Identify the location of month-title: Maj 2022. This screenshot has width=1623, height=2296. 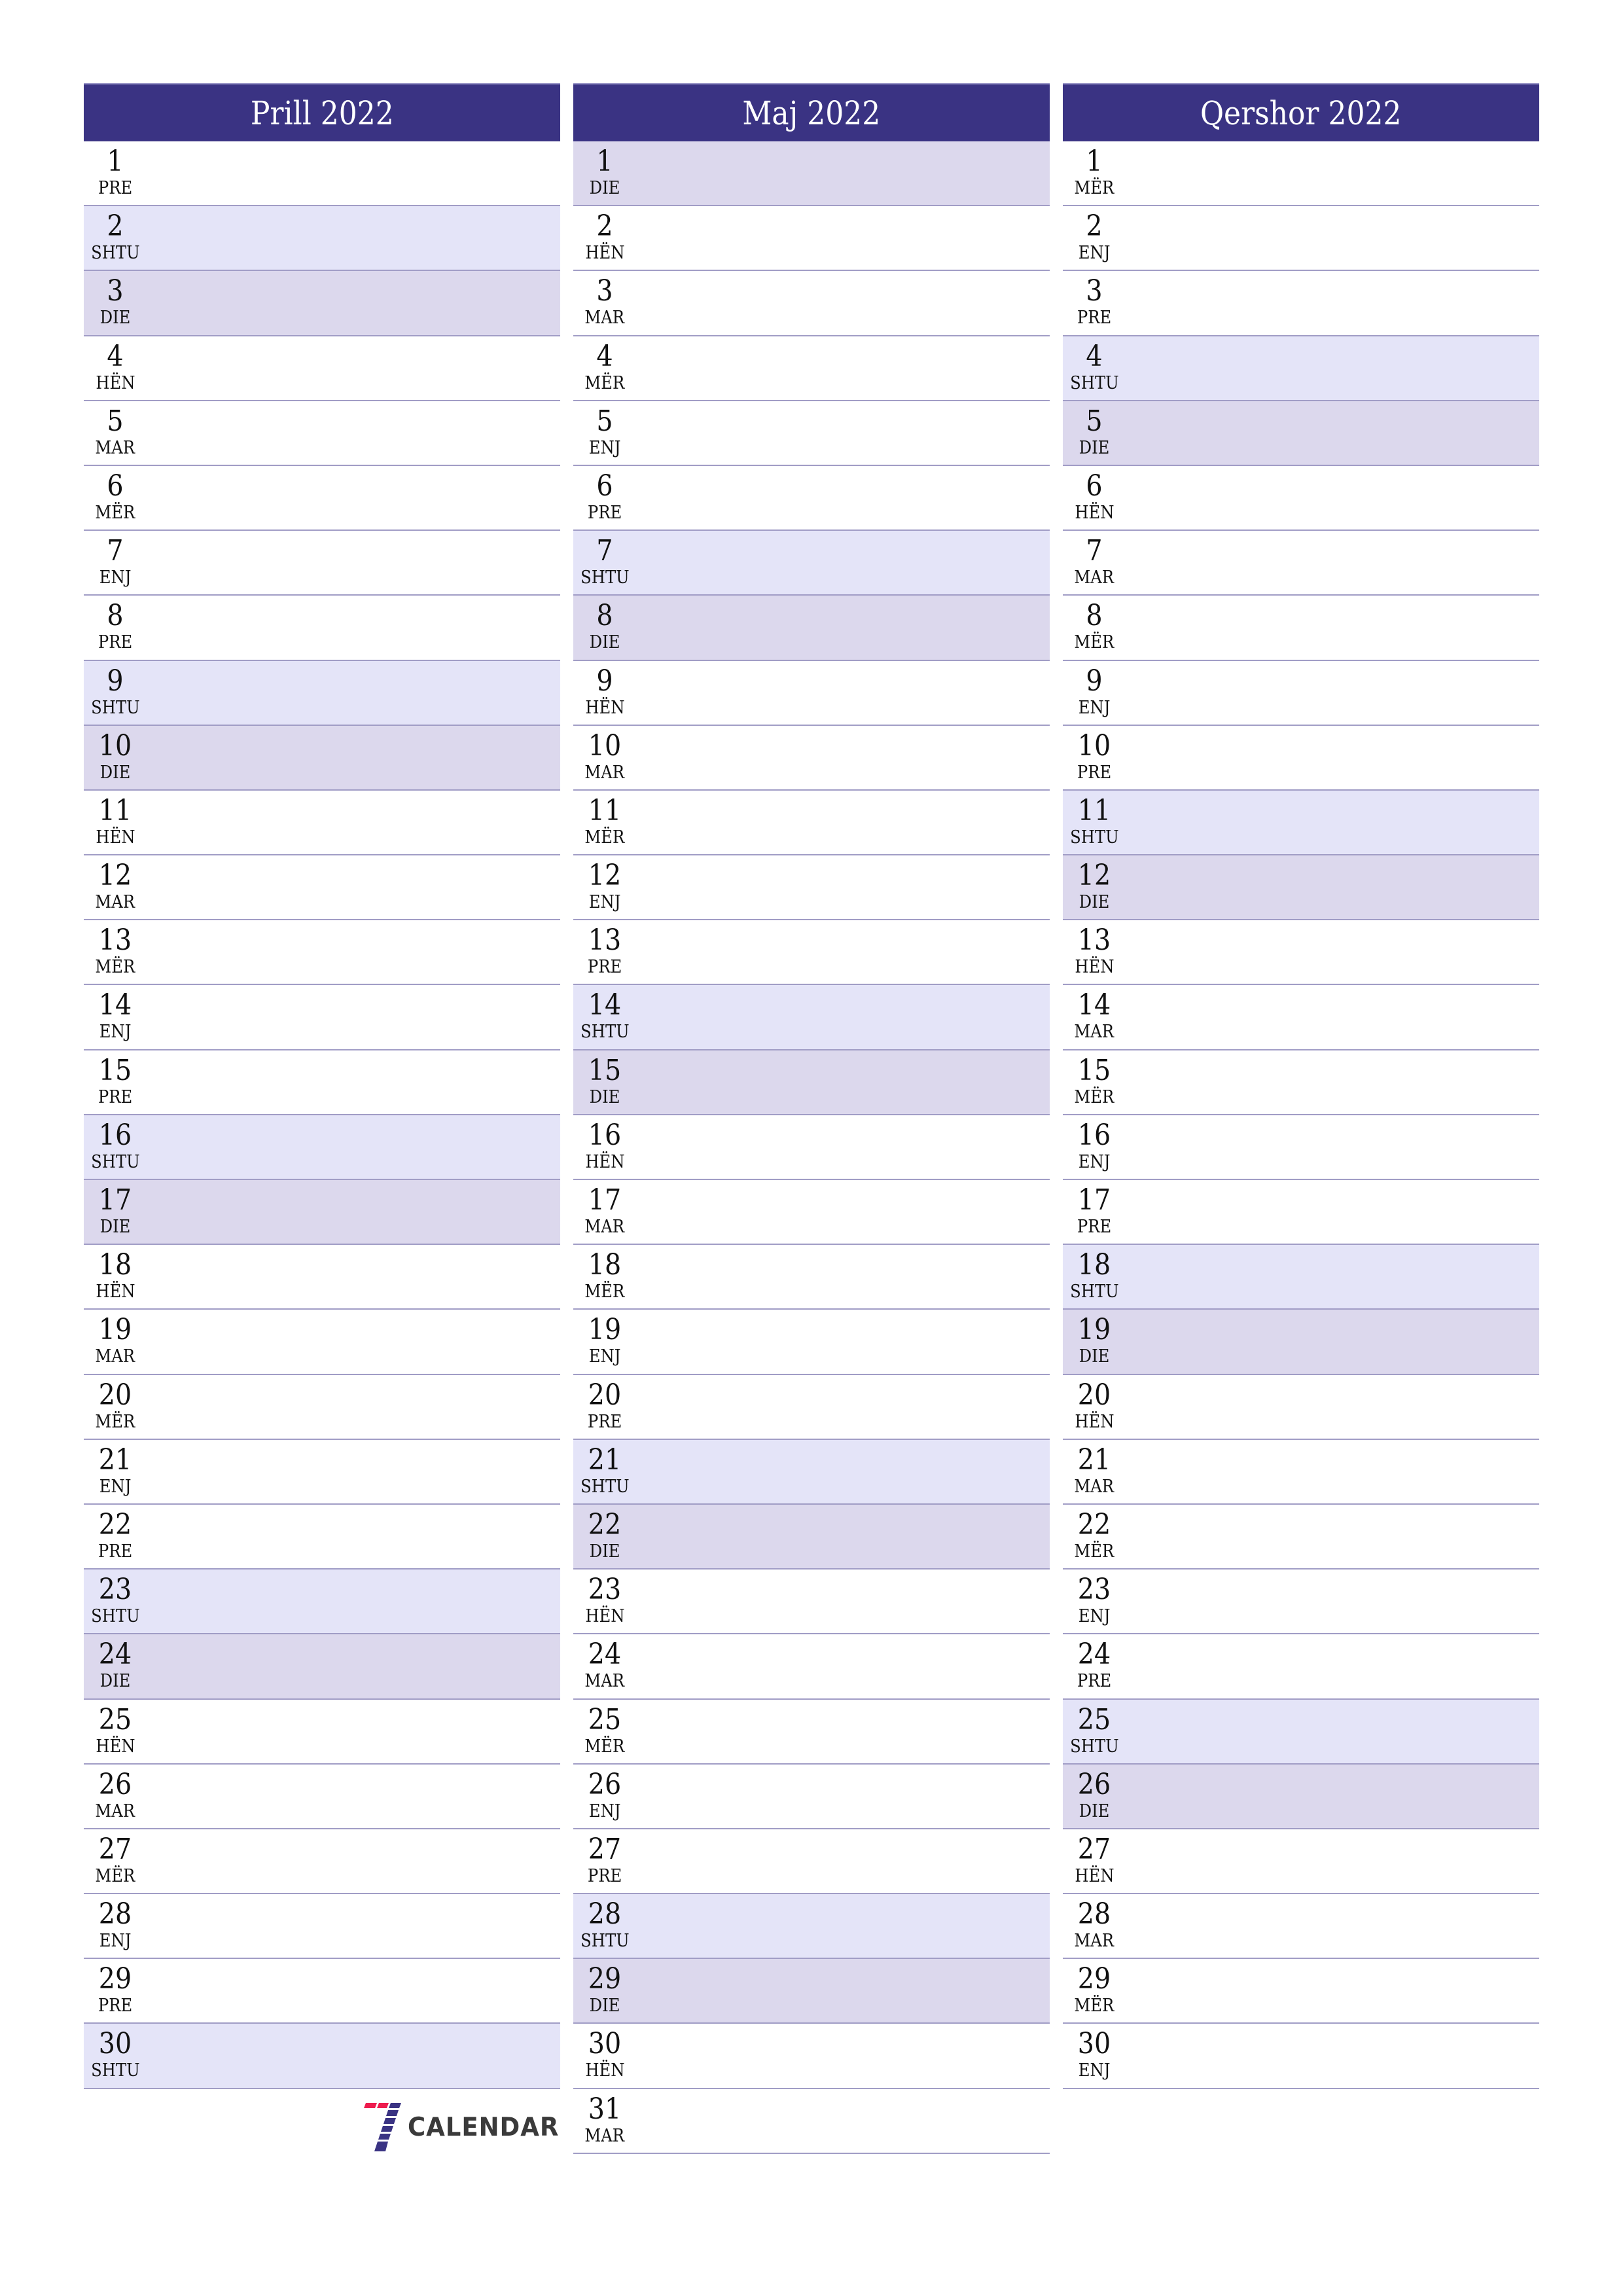
(811, 113).